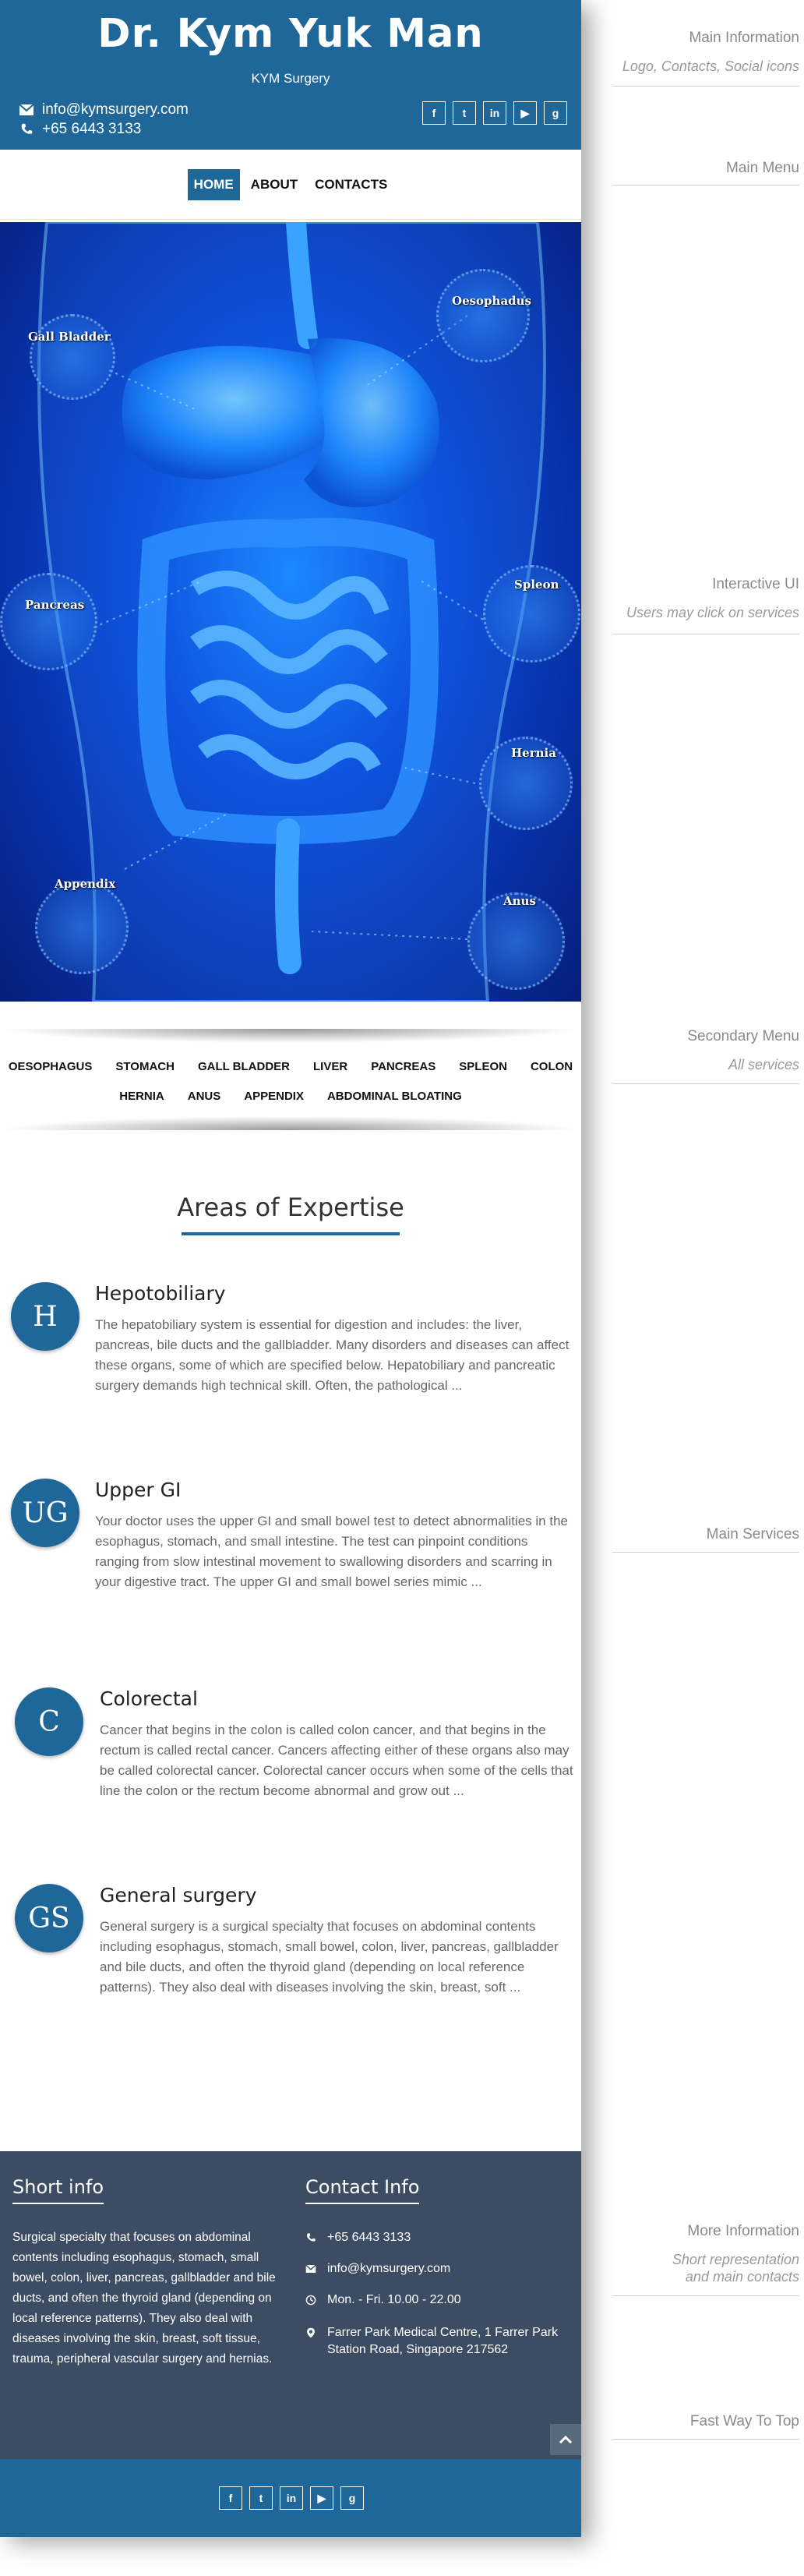  Describe the element at coordinates (394, 2299) in the screenshot. I see `footer-hours-text: Mon. - Fri. 10.00 - 22.00` at that location.